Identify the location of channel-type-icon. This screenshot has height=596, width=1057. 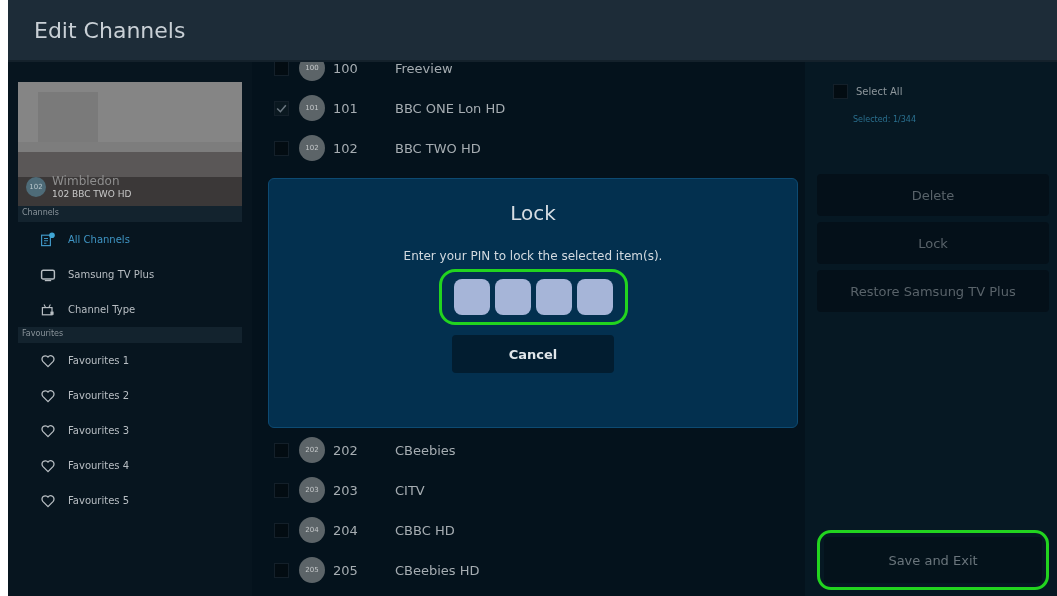
(48, 309).